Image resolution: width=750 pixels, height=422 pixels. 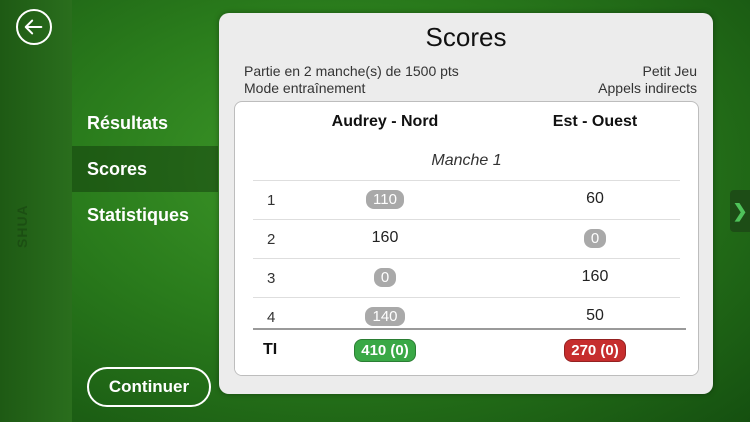 I want to click on game-info-right: Petit Jeu Appels indirects, so click(x=647, y=80).